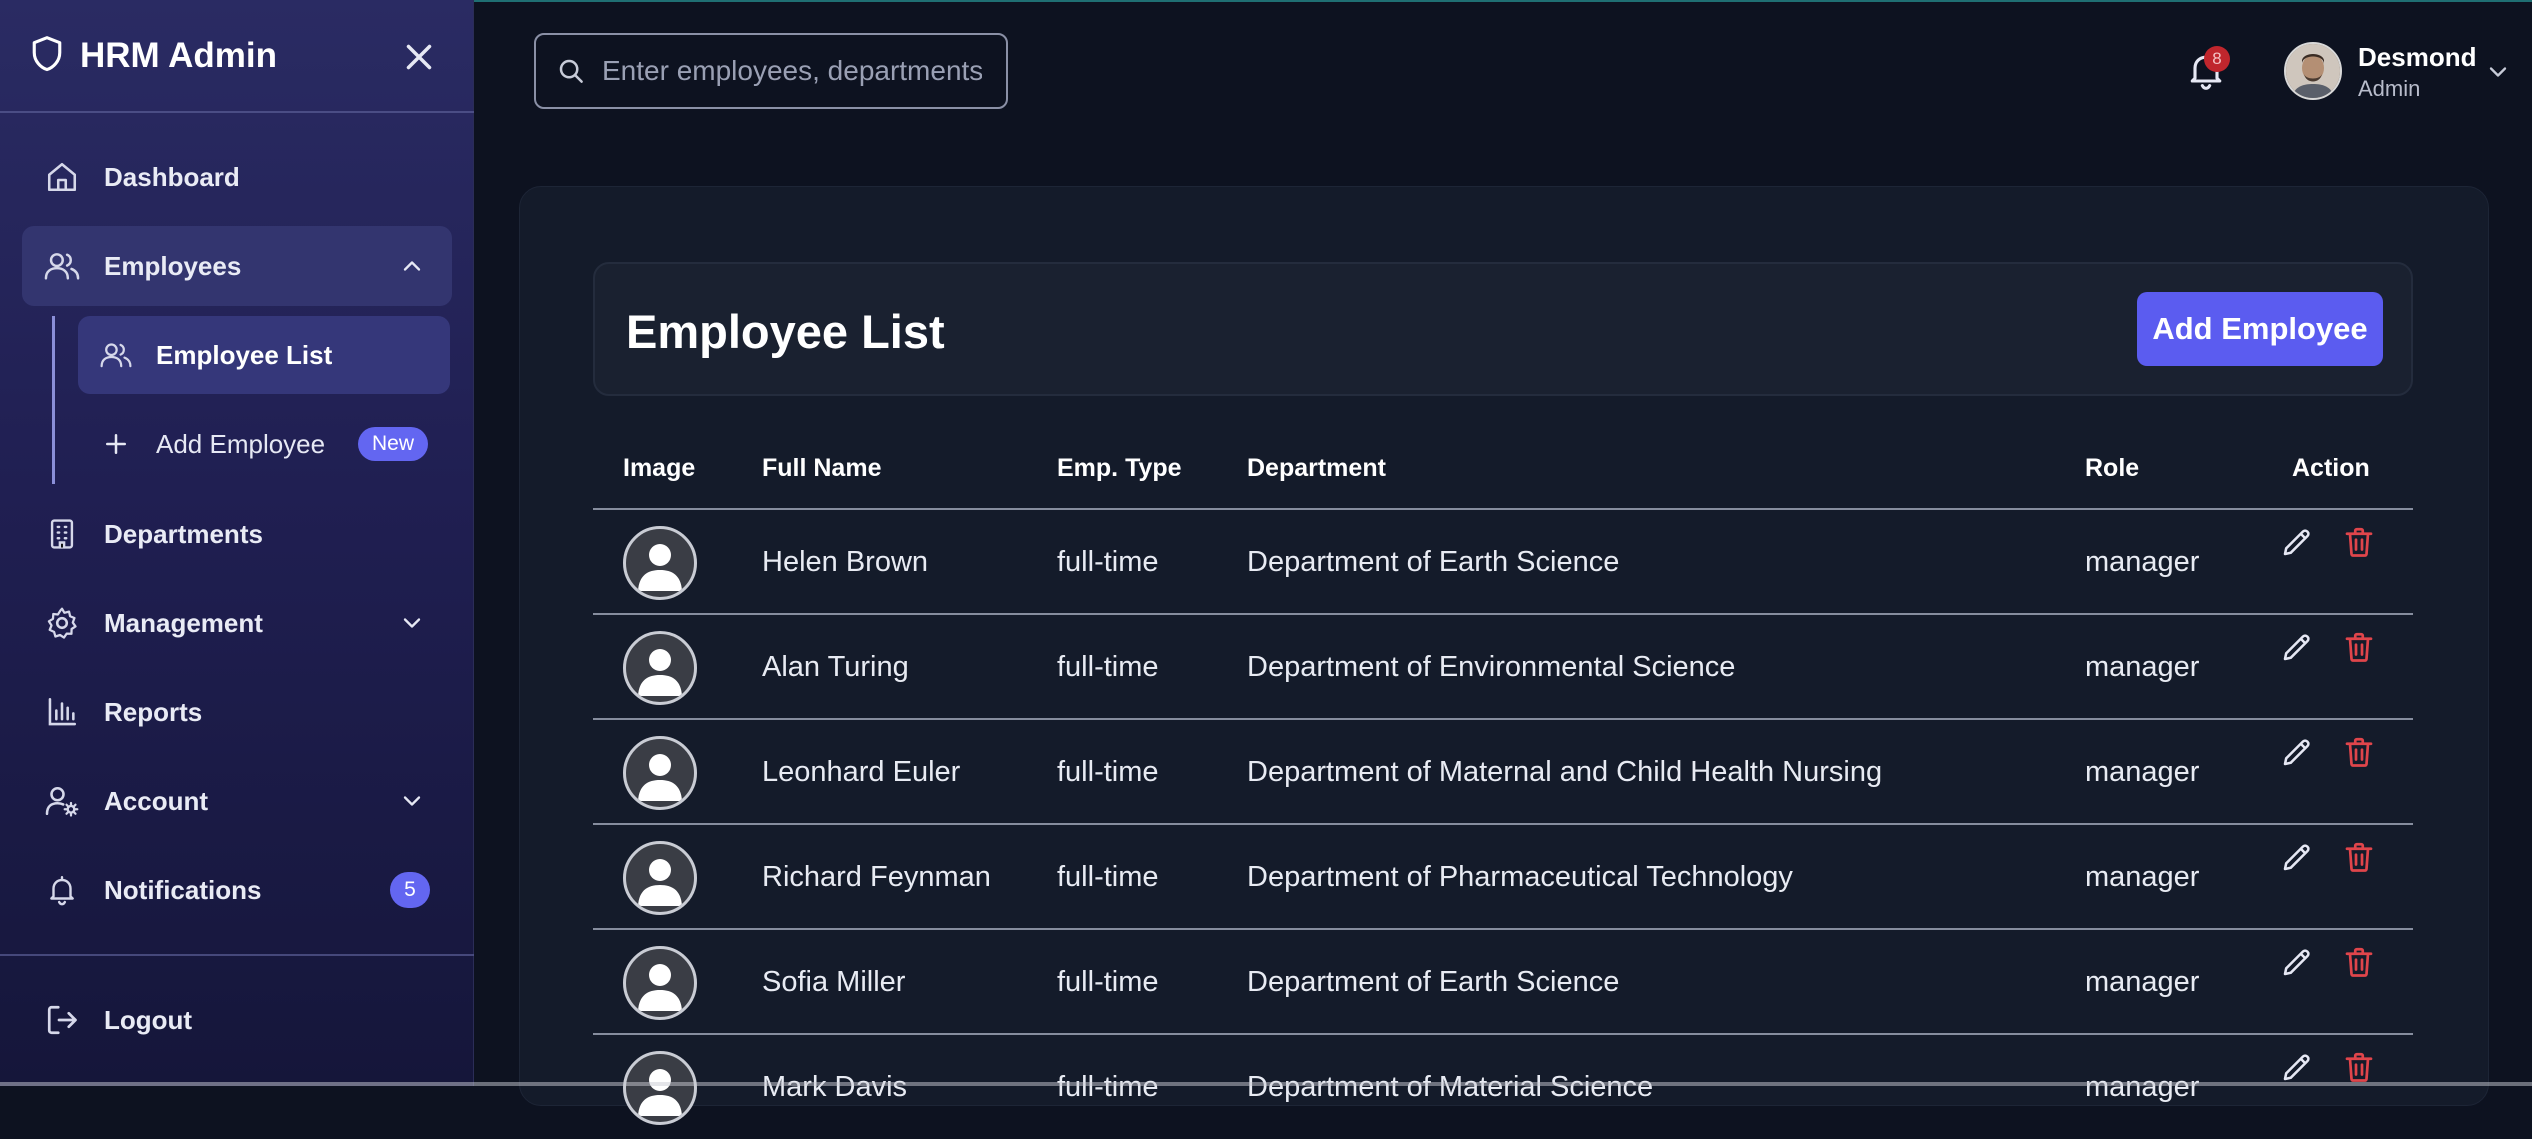  I want to click on sidebar-item-management: Management, so click(237, 623).